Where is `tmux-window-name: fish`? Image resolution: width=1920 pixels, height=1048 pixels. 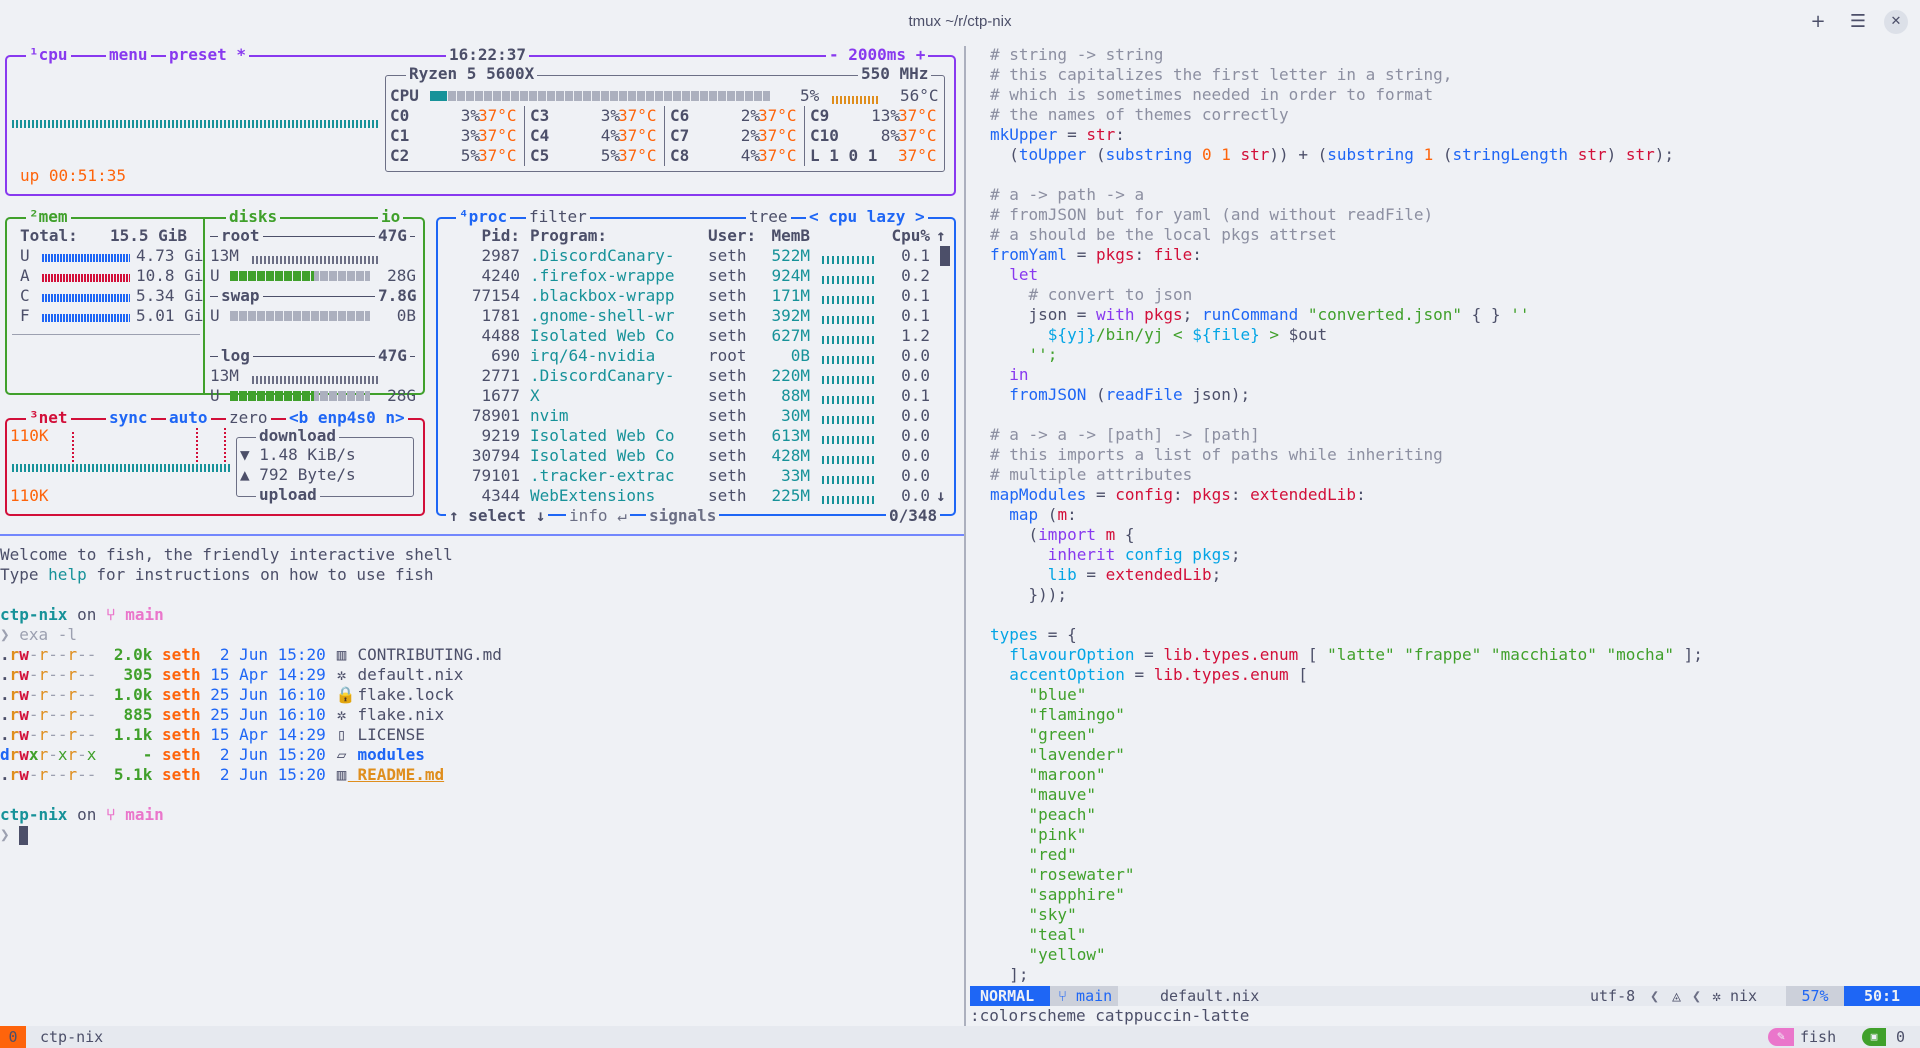
tmux-window-name: fish is located at coordinates (1818, 1037).